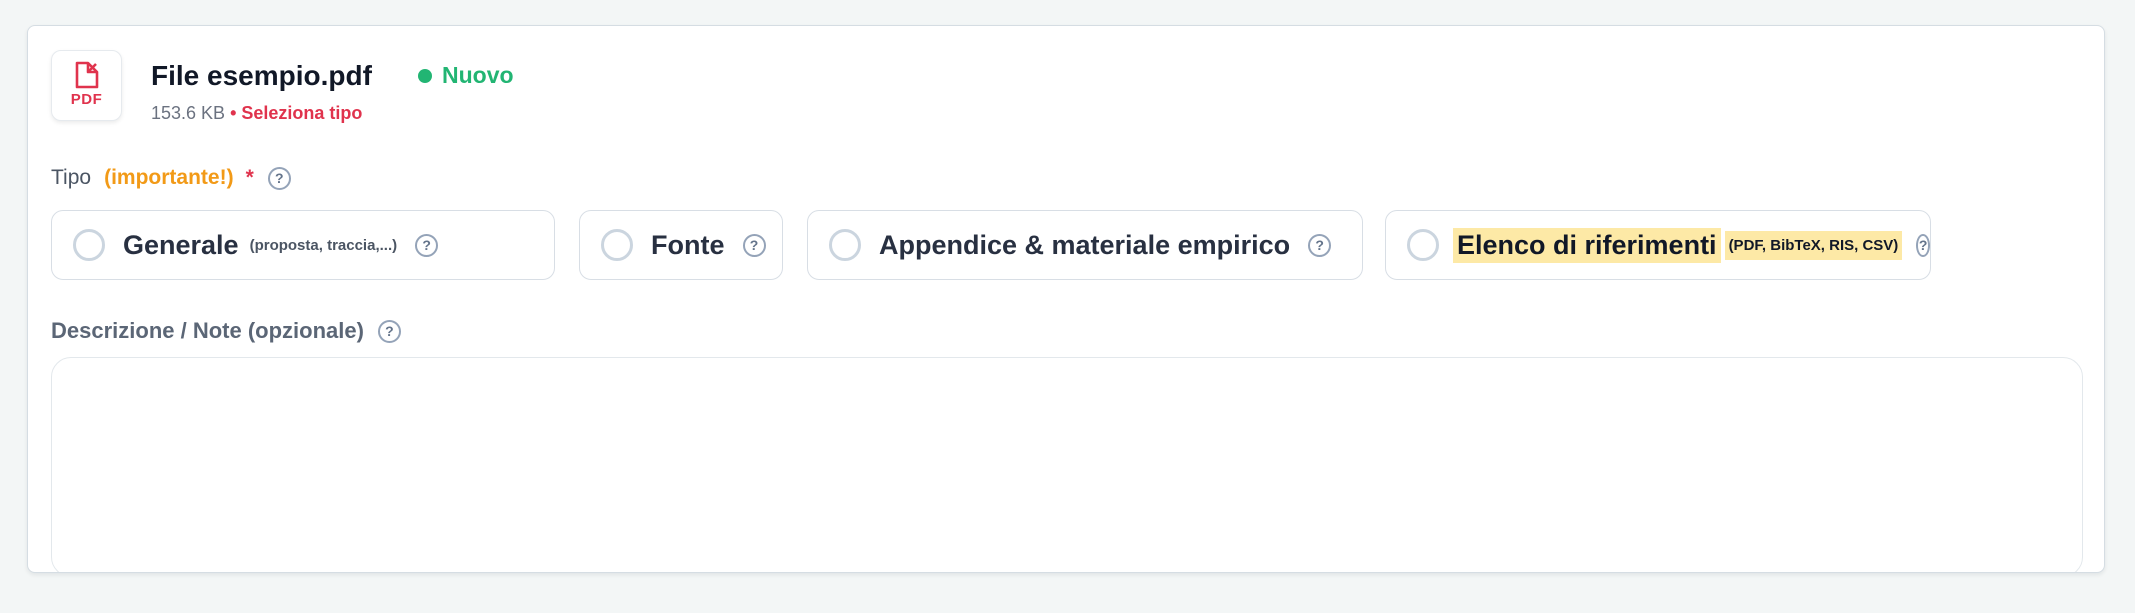 This screenshot has height=613, width=2135. What do you see at coordinates (87, 75) in the screenshot?
I see `document-icon` at bounding box center [87, 75].